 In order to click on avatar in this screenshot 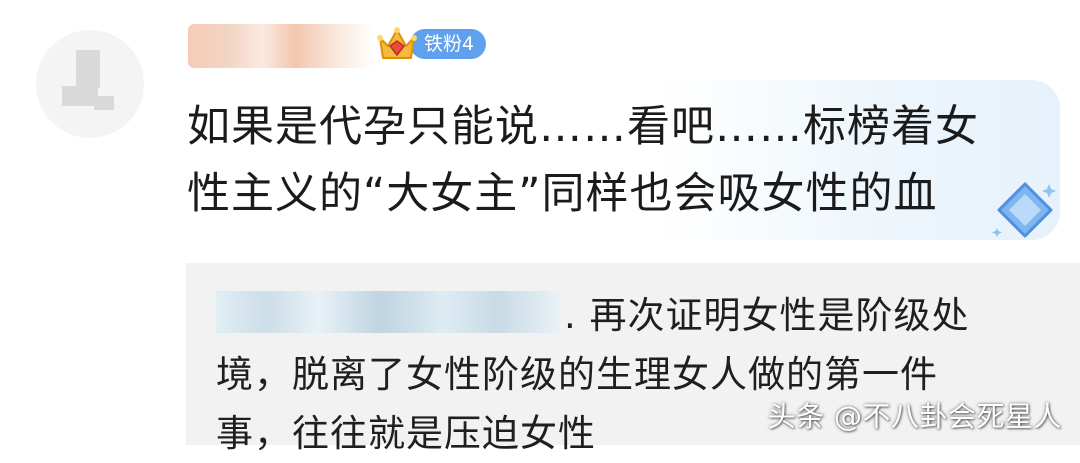, I will do `click(90, 84)`.